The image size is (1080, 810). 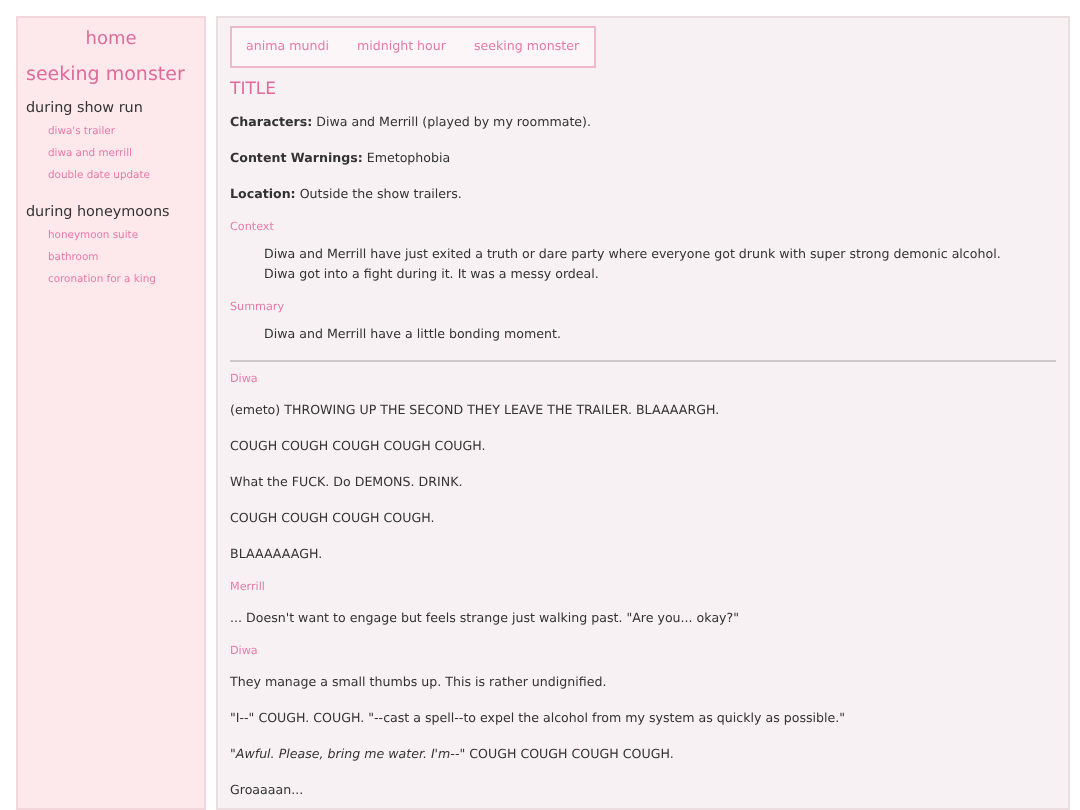 What do you see at coordinates (111, 40) in the screenshot?
I see `home-link: home` at bounding box center [111, 40].